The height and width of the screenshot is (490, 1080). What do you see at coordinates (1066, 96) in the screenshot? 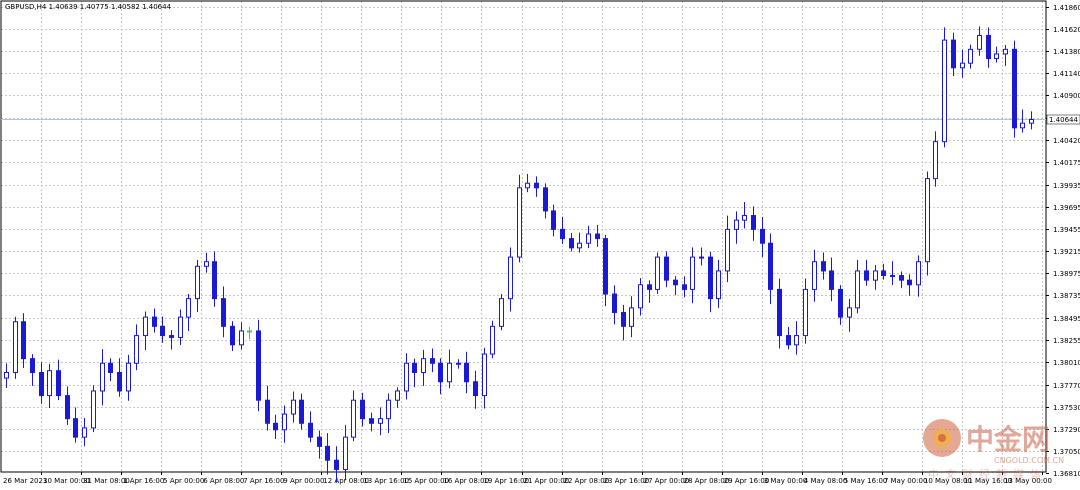
I see `y-tick-label: 1.40900` at bounding box center [1066, 96].